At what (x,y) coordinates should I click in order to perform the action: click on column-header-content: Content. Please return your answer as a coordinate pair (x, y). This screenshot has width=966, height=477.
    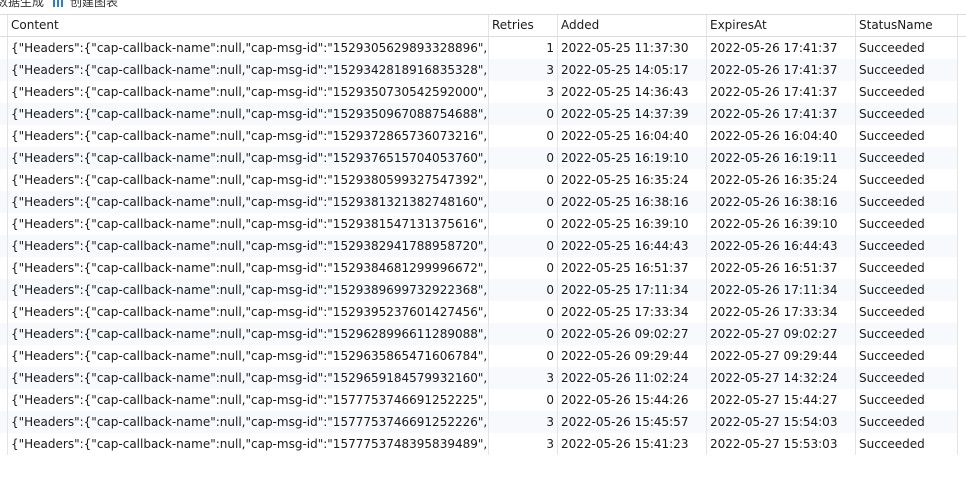
    Looking at the image, I should click on (248, 25).